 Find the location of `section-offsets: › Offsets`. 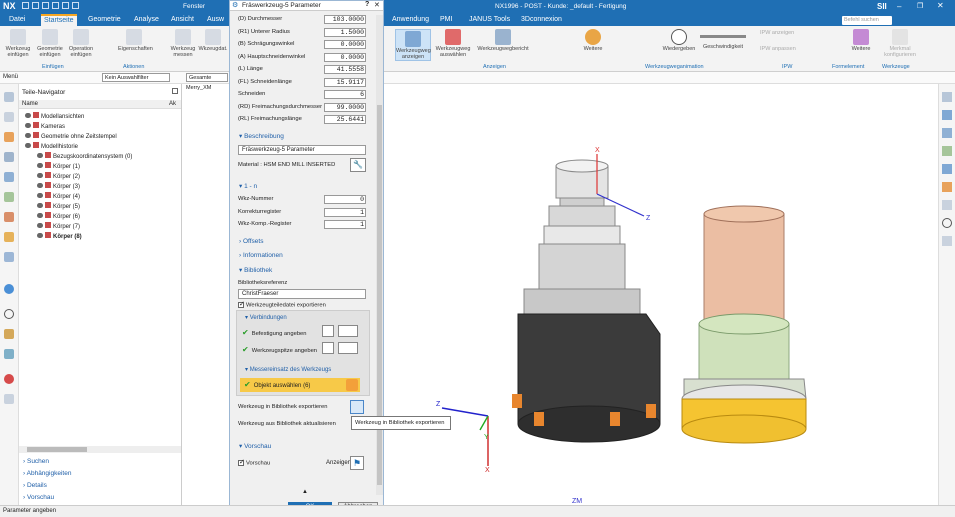

section-offsets: › Offsets is located at coordinates (249, 241).